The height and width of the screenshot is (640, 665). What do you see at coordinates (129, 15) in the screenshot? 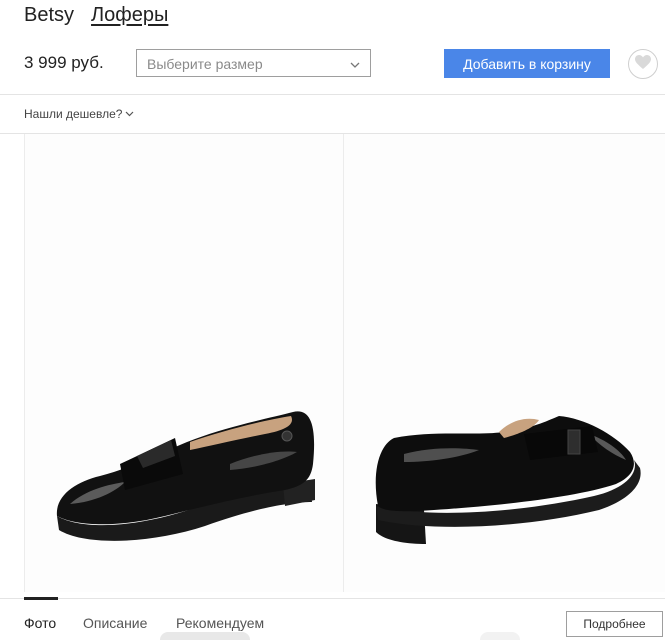
I see `category-link: Лоферы` at bounding box center [129, 15].